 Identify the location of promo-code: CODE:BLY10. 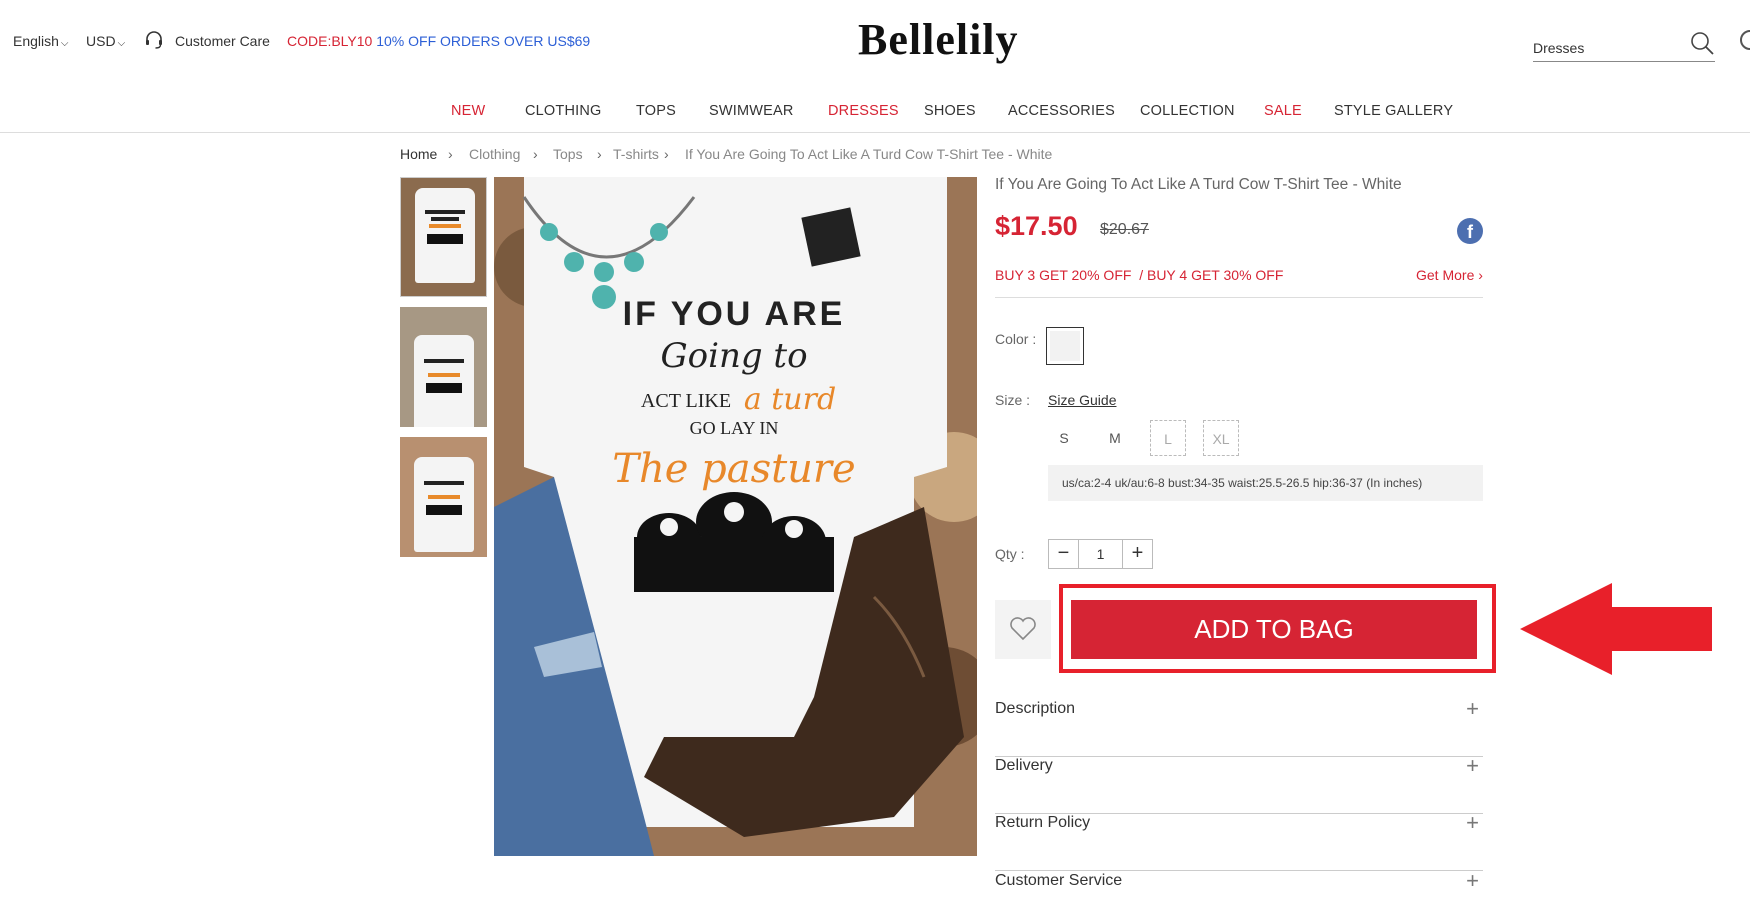
(330, 41).